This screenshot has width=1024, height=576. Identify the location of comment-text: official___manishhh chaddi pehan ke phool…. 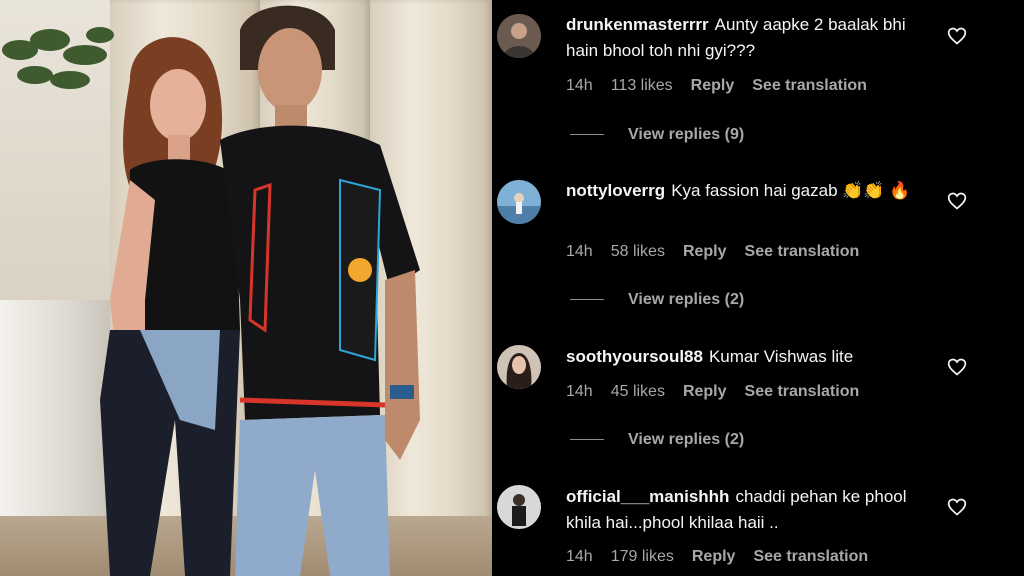
(751, 510).